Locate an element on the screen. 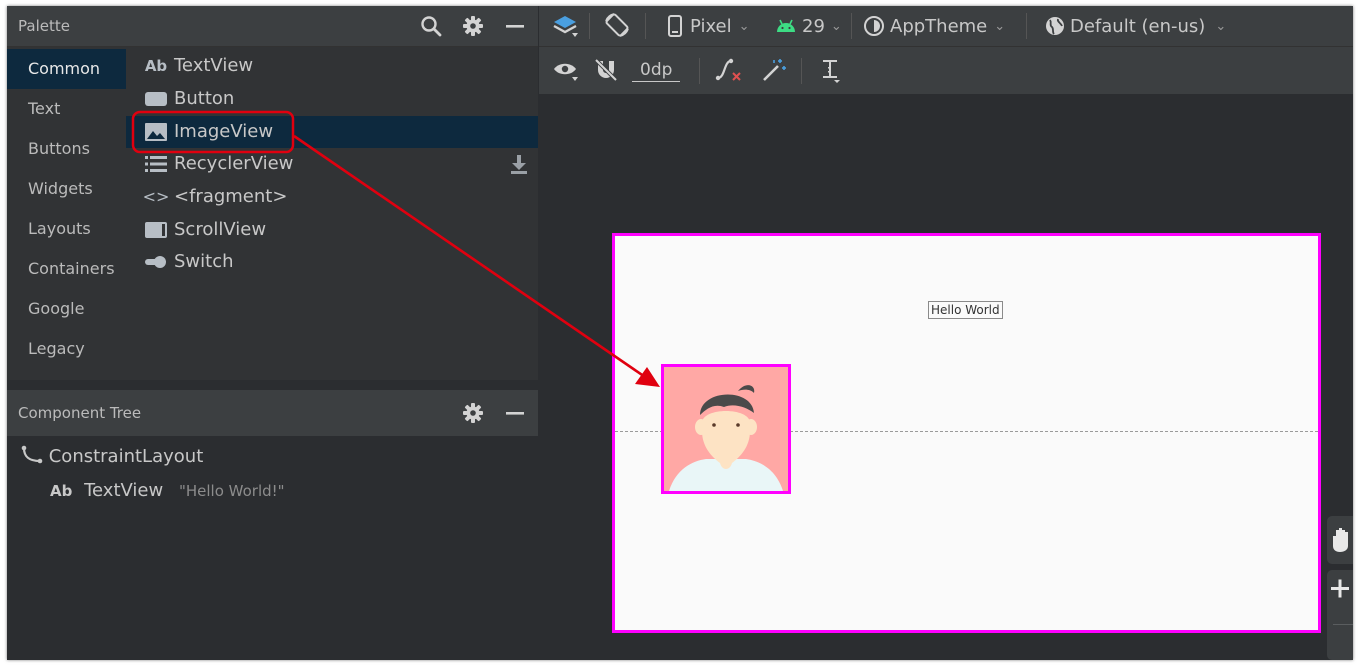 This screenshot has width=1359, height=666. locale-selector: Default (en-us) ⌄ is located at coordinates (1135, 26).